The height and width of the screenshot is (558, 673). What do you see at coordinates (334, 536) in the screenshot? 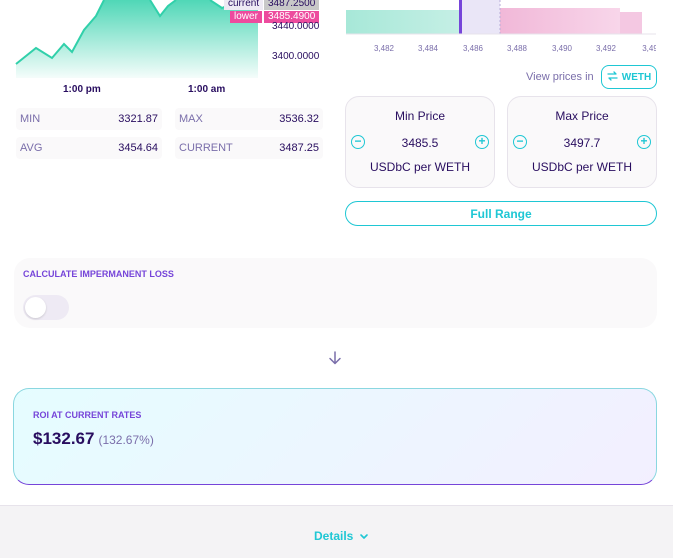
I see `details-label: Details` at bounding box center [334, 536].